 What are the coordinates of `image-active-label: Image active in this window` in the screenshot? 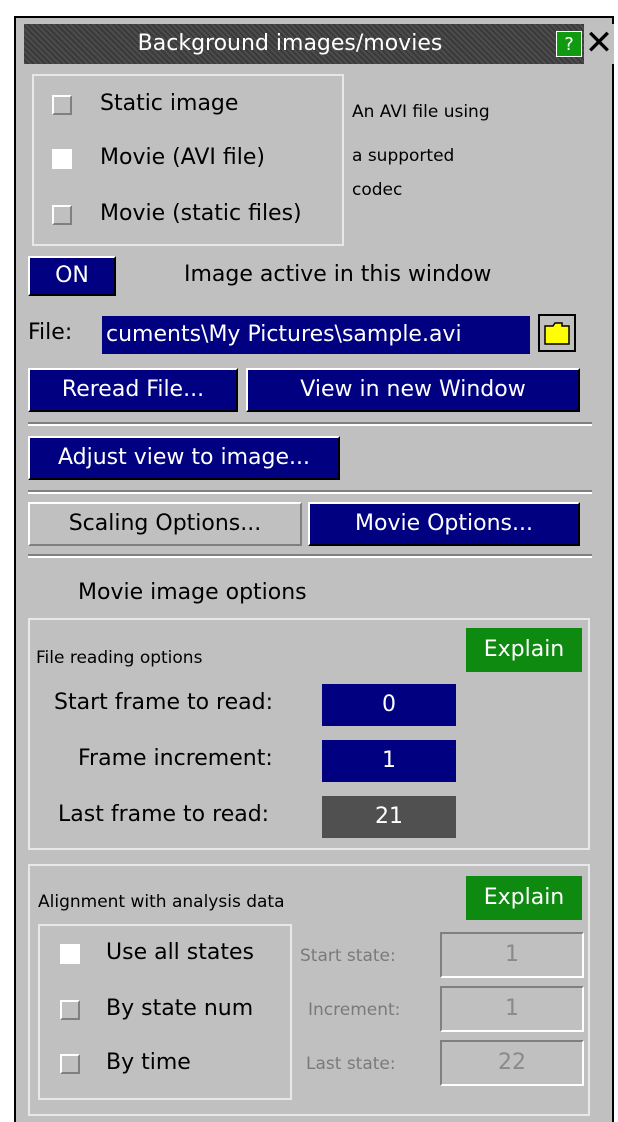 It's located at (338, 274).